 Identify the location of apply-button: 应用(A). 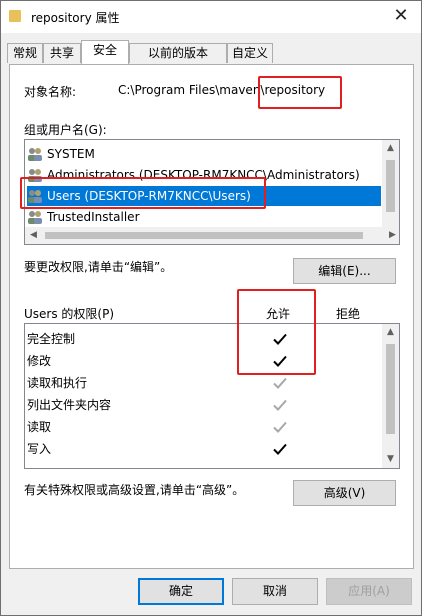
(369, 591).